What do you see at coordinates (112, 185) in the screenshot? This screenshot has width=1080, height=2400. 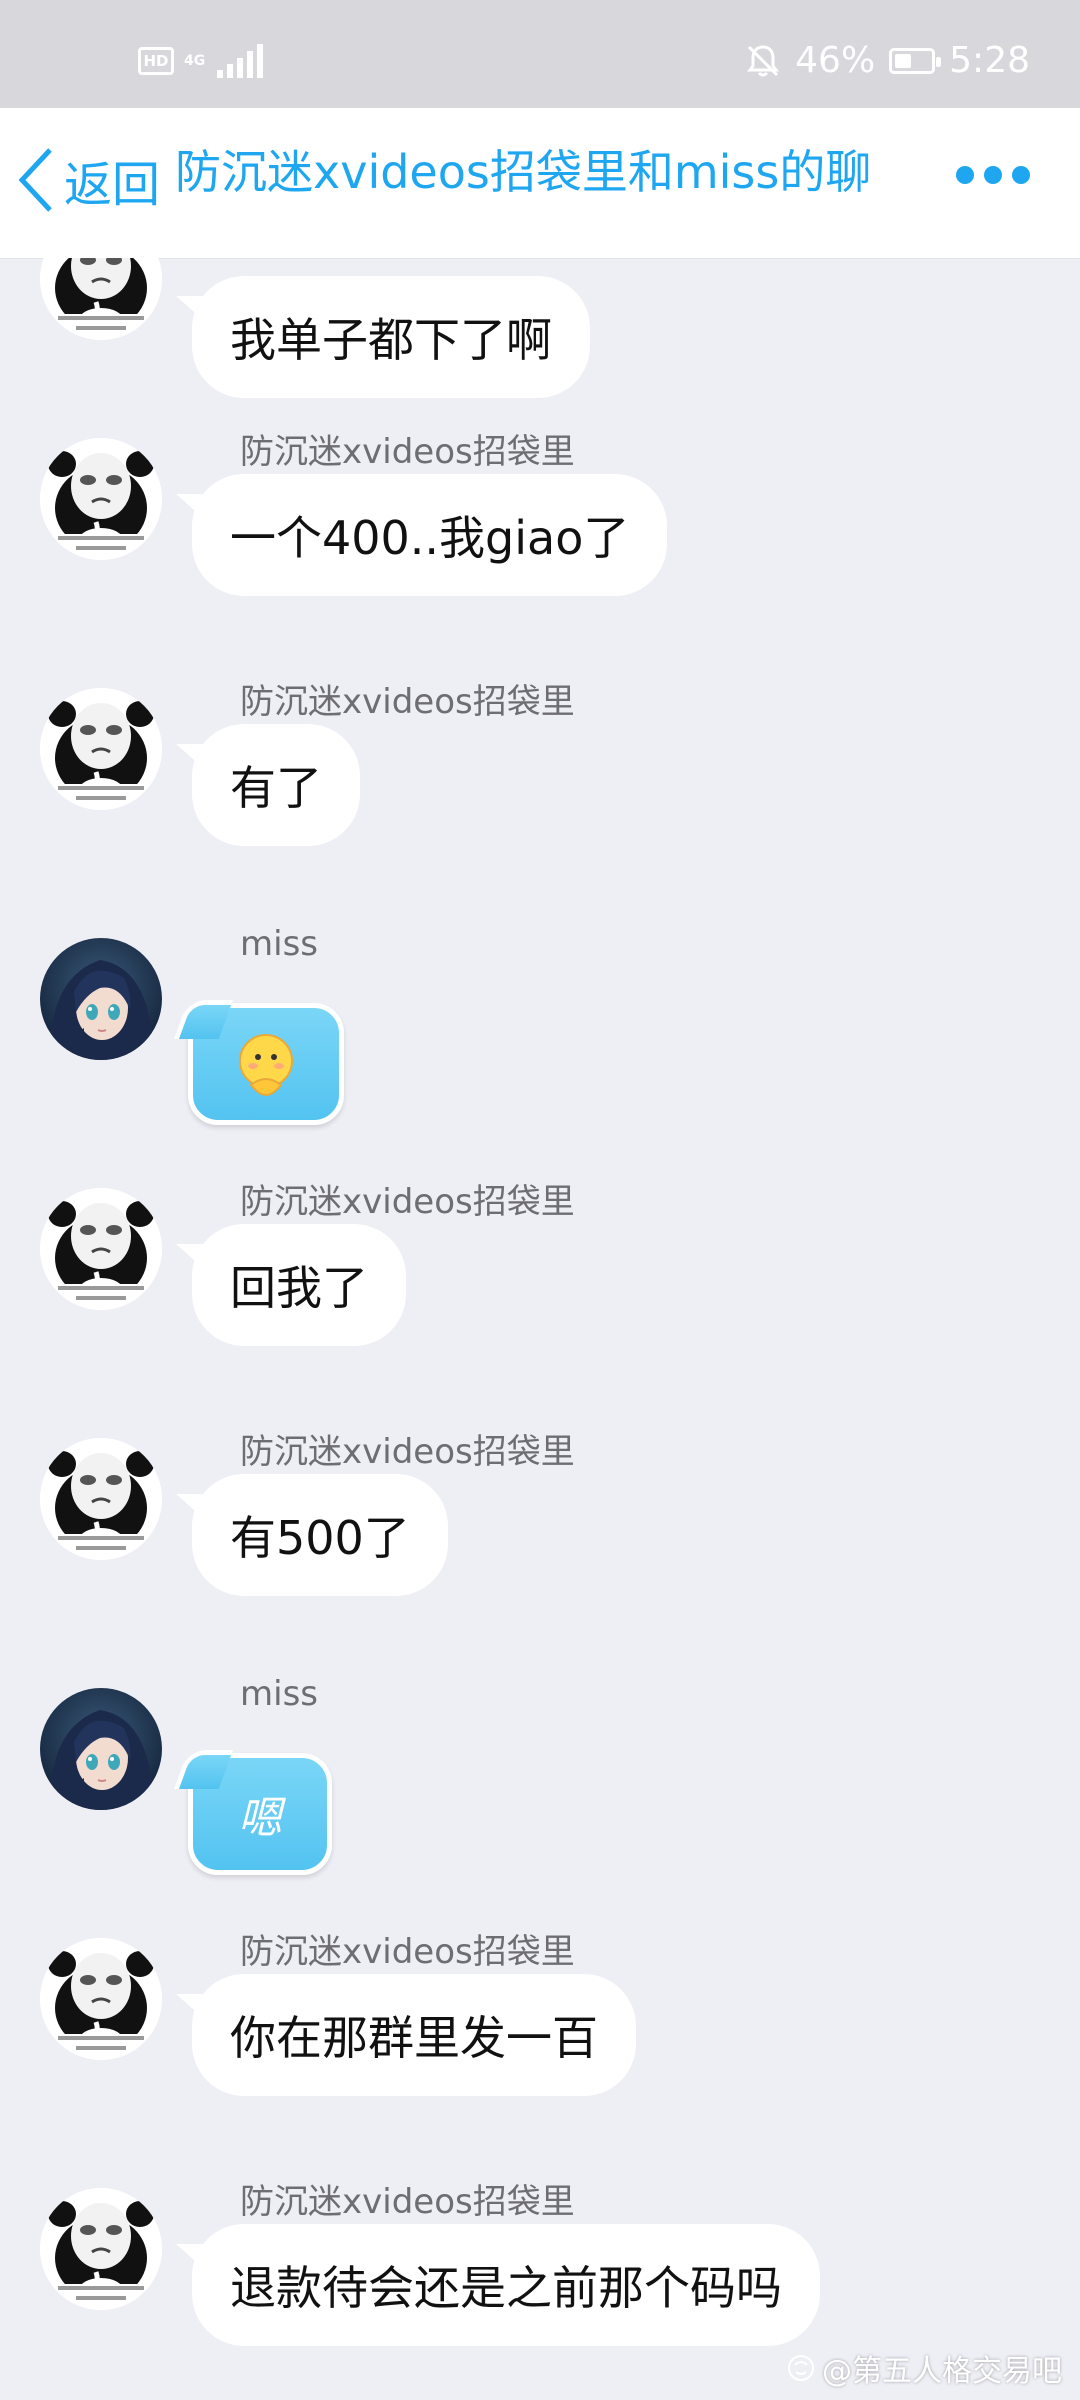 I see `back-label: 返回` at bounding box center [112, 185].